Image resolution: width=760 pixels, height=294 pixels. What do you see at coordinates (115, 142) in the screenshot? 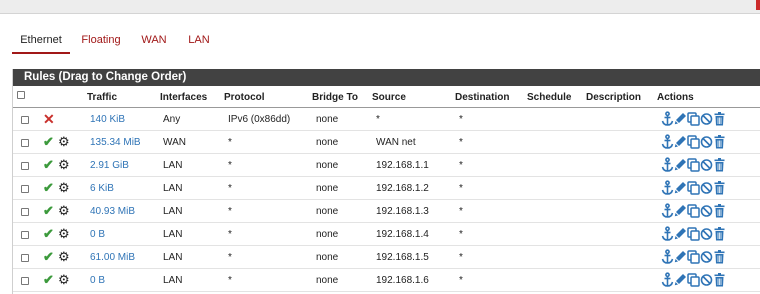
I see `traffic-link: 135.34 MiB` at bounding box center [115, 142].